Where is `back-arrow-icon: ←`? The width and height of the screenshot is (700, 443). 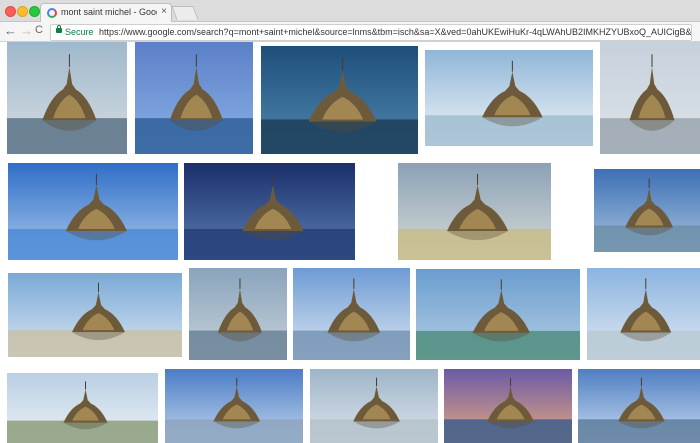 back-arrow-icon: ← is located at coordinates (10, 30).